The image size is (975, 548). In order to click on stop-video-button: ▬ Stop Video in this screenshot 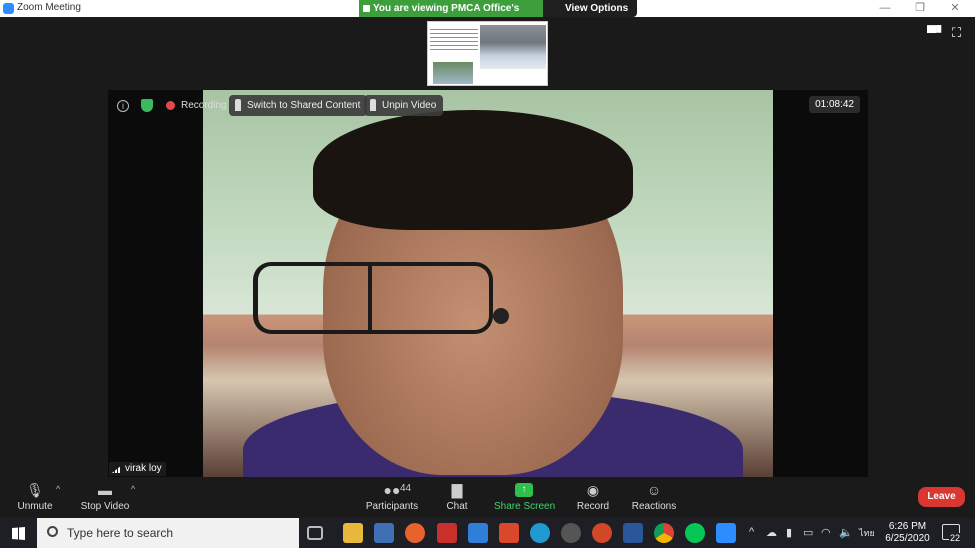, I will do `click(105, 497)`.